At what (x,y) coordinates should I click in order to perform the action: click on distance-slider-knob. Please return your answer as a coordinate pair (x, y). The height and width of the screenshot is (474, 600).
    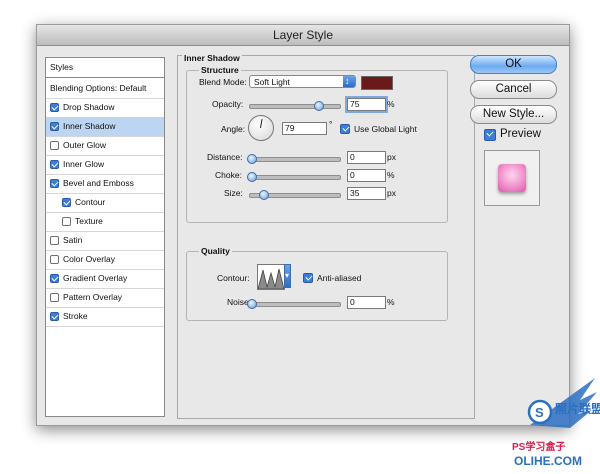
    Looking at the image, I should click on (252, 159).